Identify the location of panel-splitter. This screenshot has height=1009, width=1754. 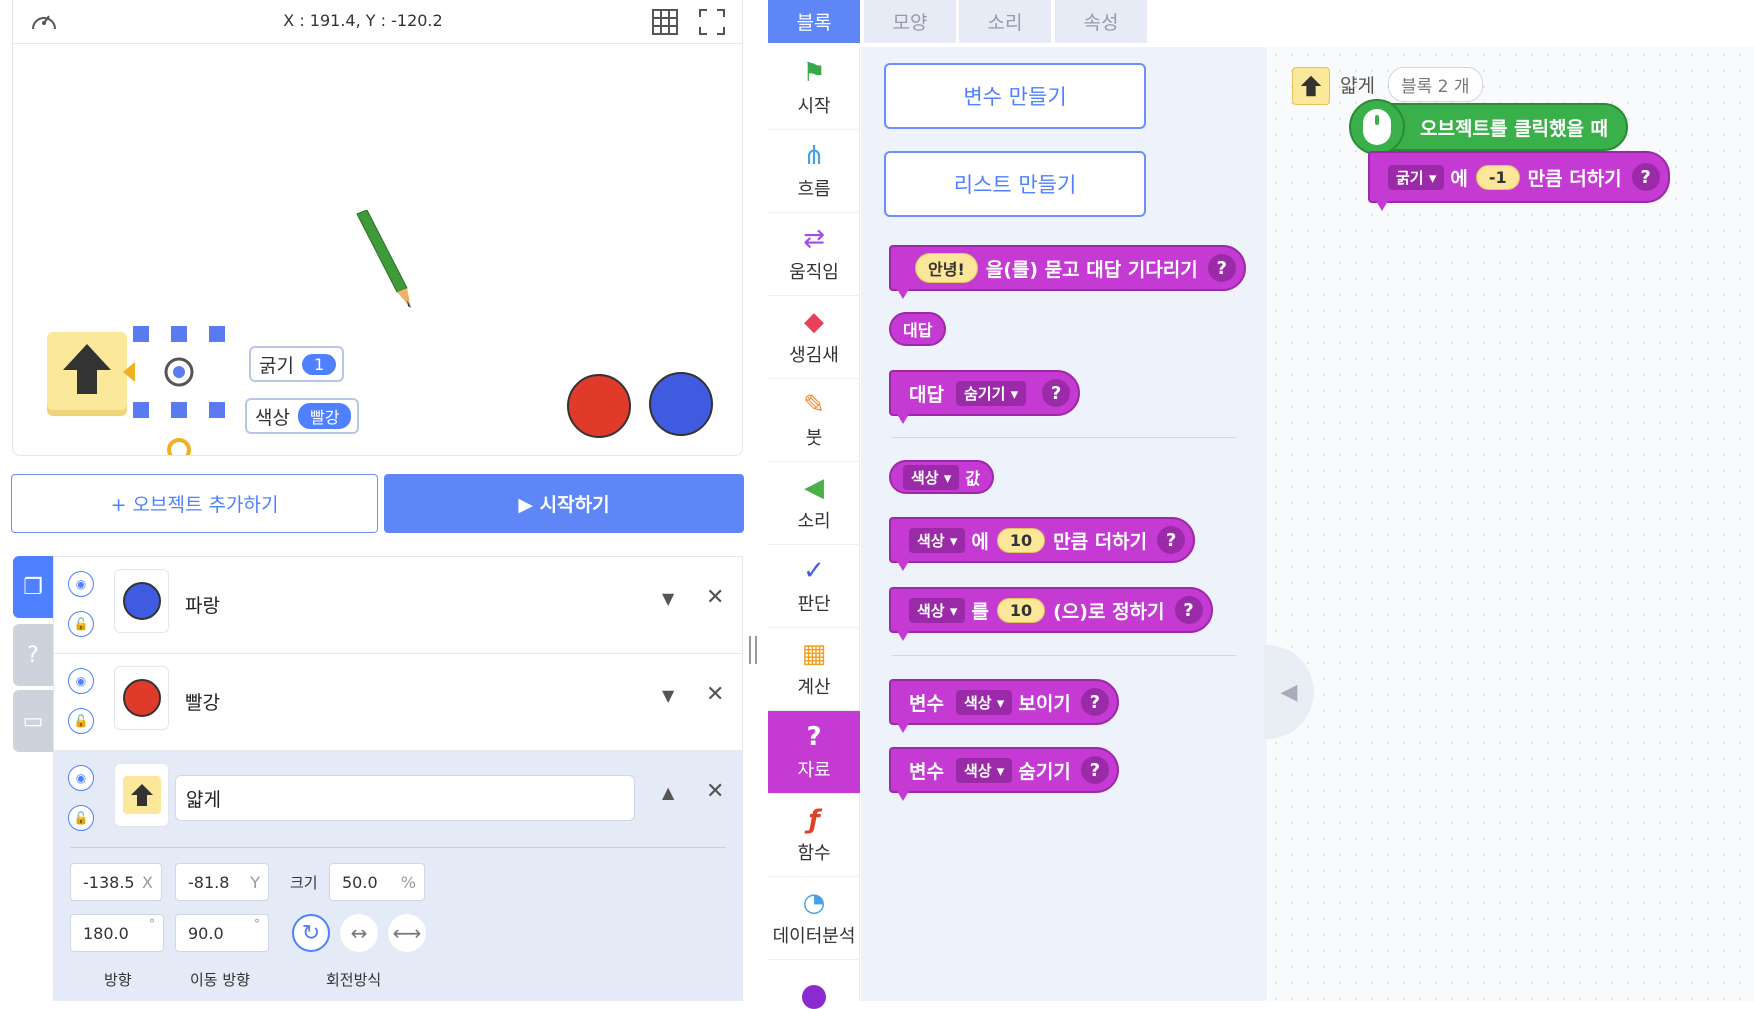
(753, 650).